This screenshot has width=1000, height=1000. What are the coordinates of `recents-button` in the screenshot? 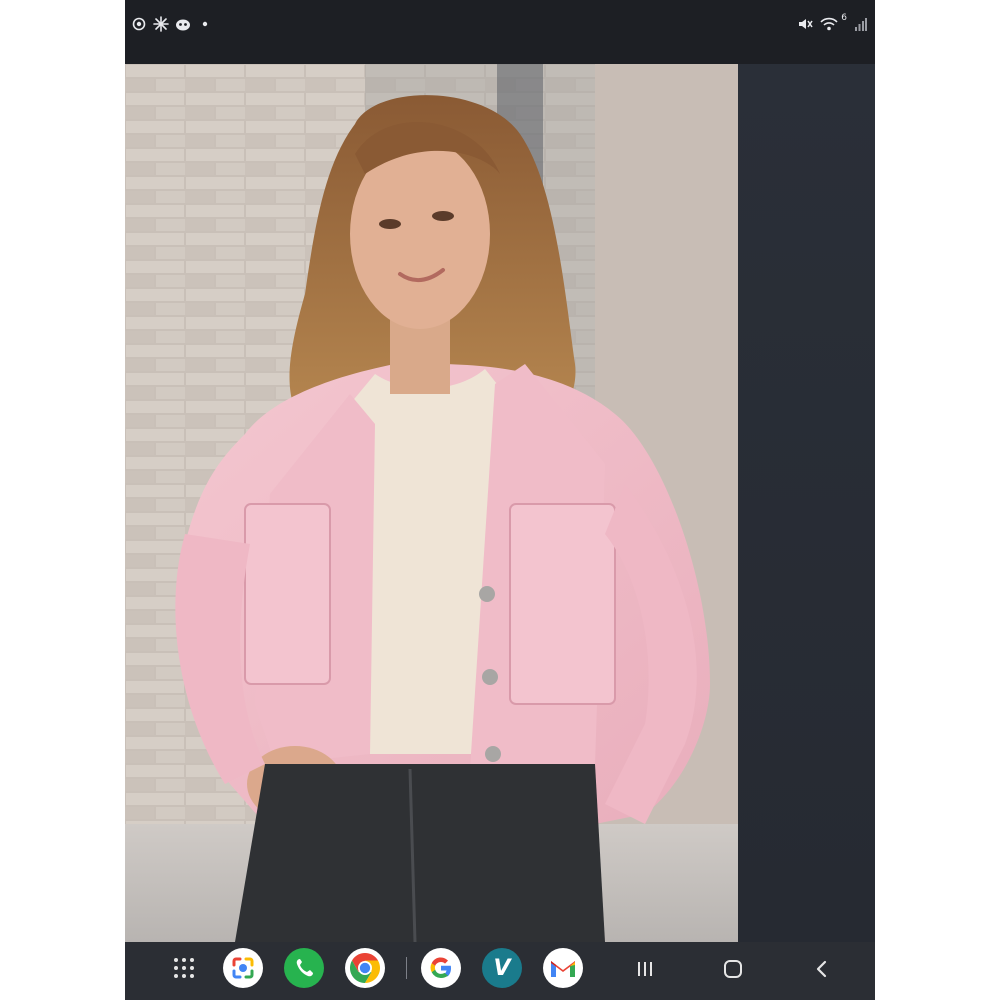 It's located at (645, 969).